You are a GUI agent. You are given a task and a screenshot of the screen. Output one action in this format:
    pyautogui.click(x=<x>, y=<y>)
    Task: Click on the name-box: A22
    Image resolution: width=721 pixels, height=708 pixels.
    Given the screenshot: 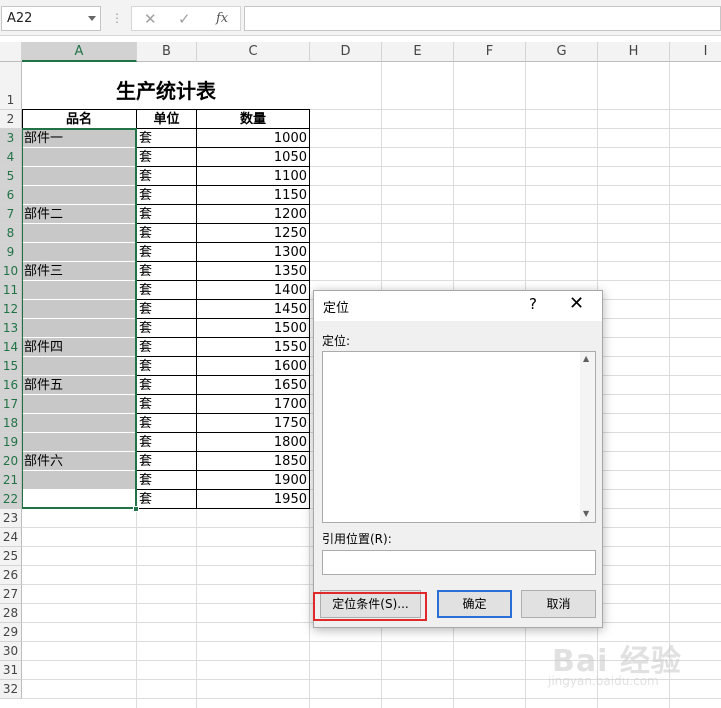 What is the action you would take?
    pyautogui.click(x=51, y=18)
    